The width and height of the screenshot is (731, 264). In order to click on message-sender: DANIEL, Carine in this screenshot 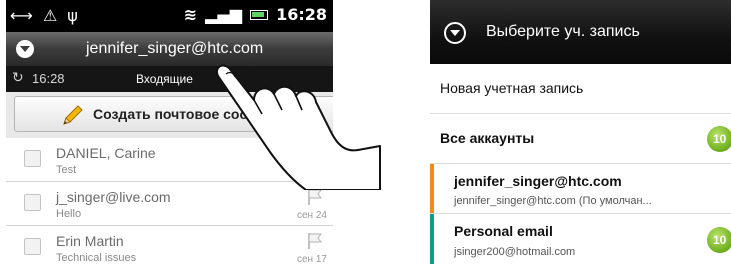, I will do `click(106, 153)`.